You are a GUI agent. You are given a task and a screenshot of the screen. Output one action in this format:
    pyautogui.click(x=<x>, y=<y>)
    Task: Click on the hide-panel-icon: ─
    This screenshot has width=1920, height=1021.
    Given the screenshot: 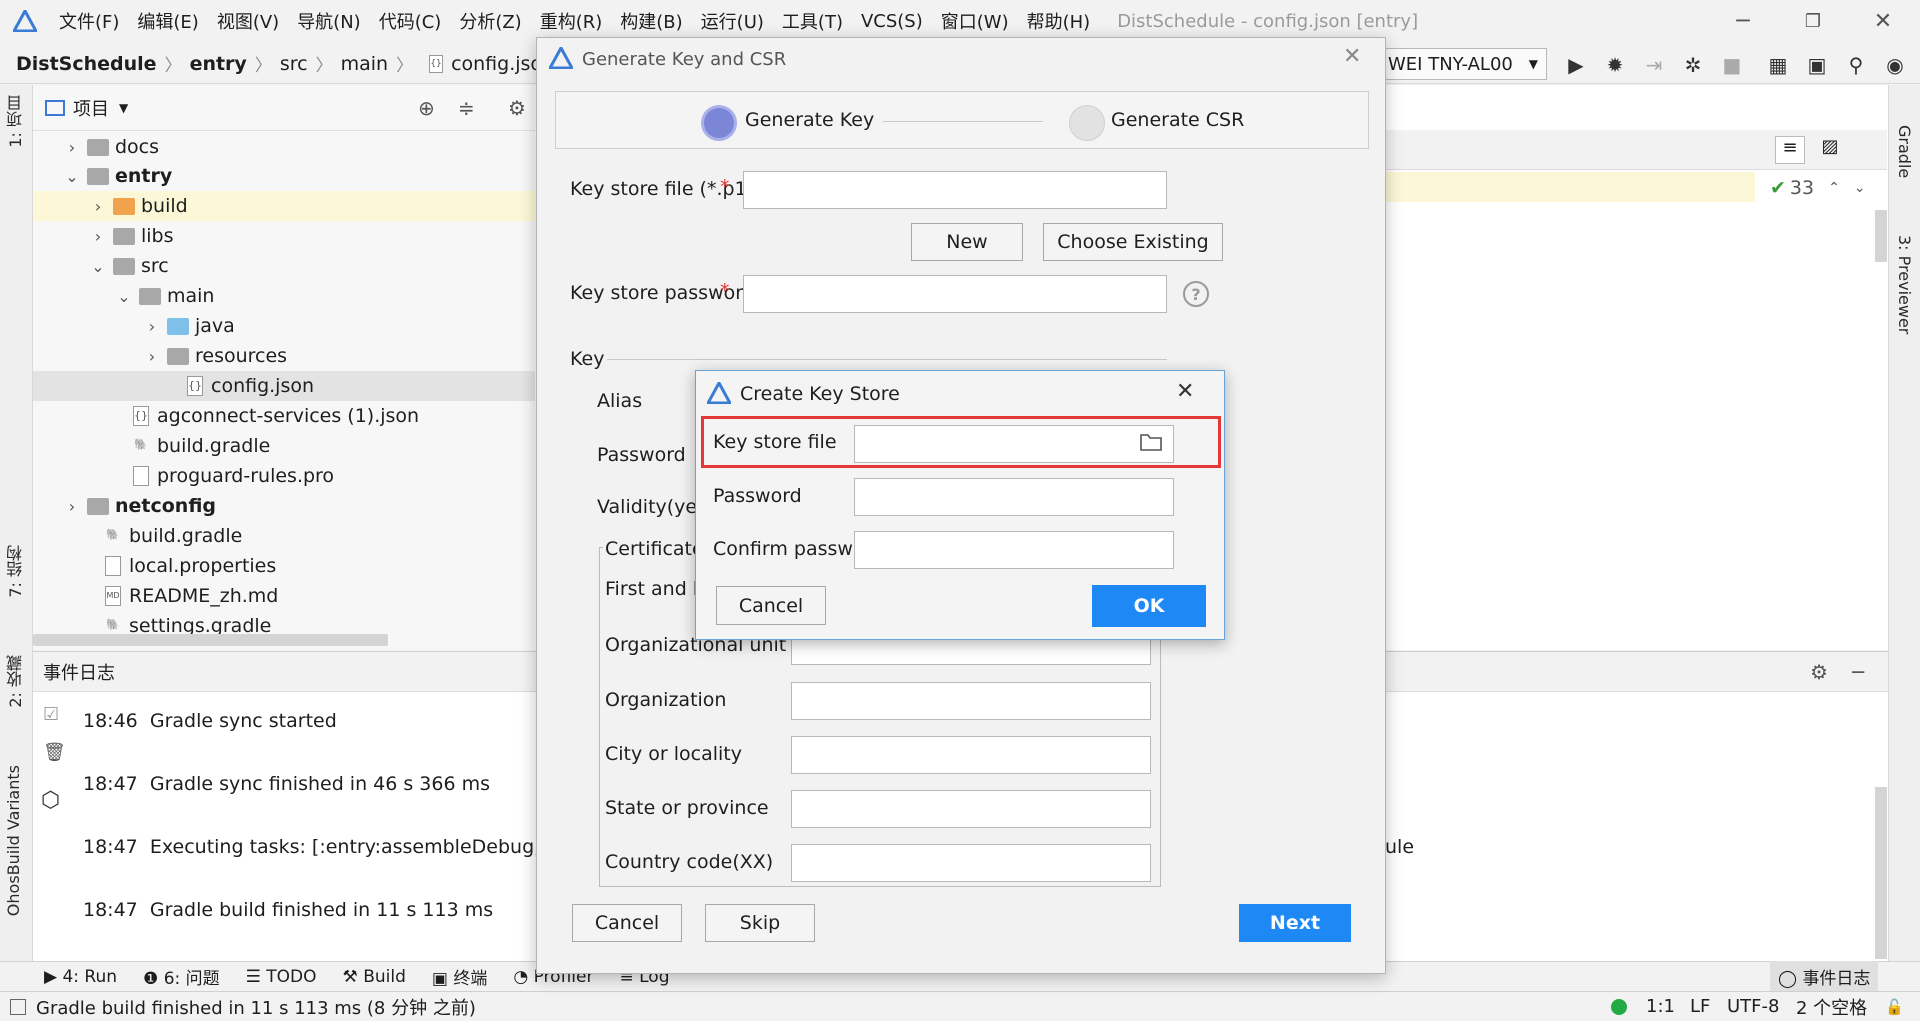 What is the action you would take?
    pyautogui.click(x=1858, y=672)
    